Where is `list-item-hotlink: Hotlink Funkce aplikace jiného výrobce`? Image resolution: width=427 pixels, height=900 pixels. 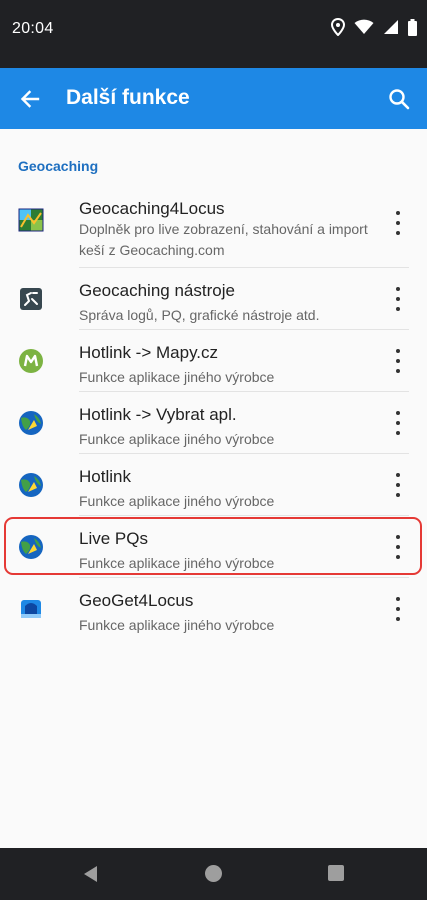
list-item-hotlink: Hotlink Funkce aplikace jiného výrobce is located at coordinates (213, 485).